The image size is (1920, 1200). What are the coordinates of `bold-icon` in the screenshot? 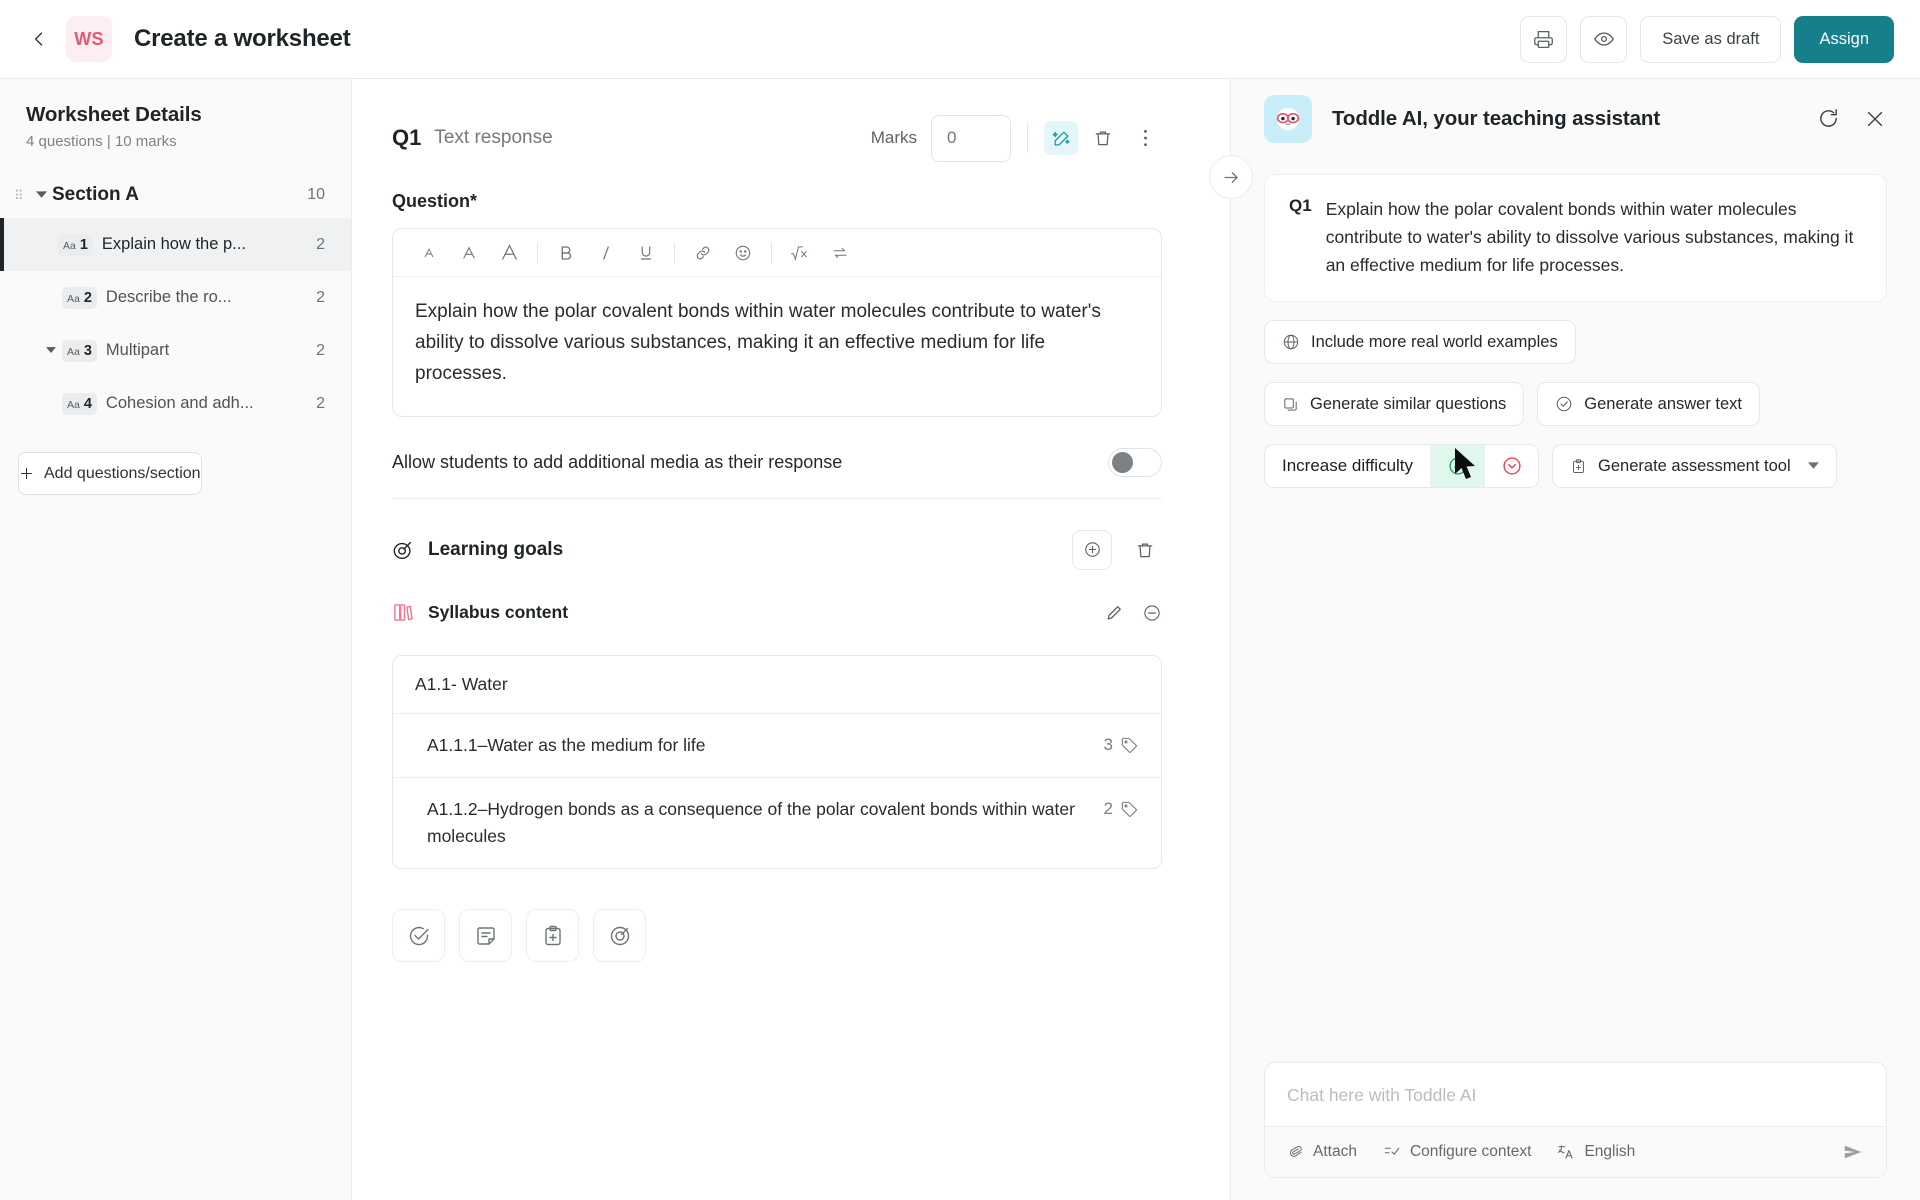 It's located at (566, 253).